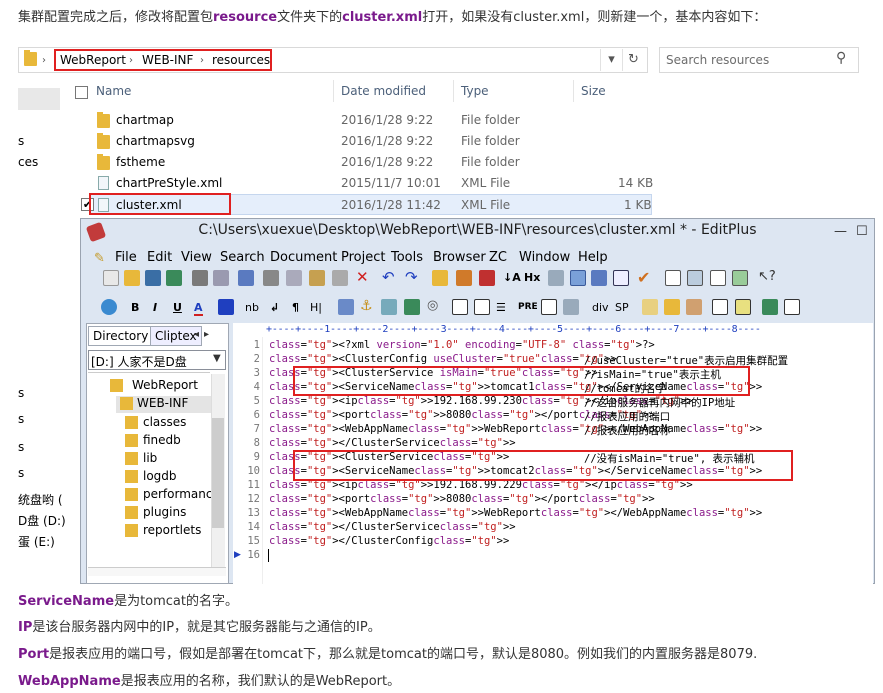 Image resolution: width=883 pixels, height=693 pixels. I want to click on comment-icon, so click(412, 307).